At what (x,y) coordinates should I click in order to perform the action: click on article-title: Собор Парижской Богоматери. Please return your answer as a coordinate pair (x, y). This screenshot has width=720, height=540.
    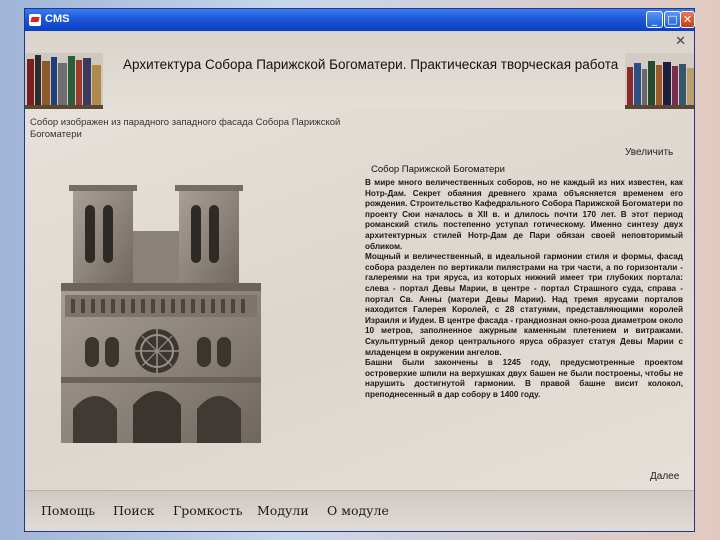
    Looking at the image, I should click on (438, 169).